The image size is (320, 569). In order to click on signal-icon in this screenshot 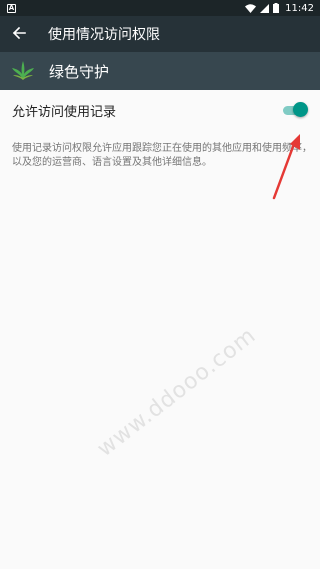, I will do `click(265, 8)`.